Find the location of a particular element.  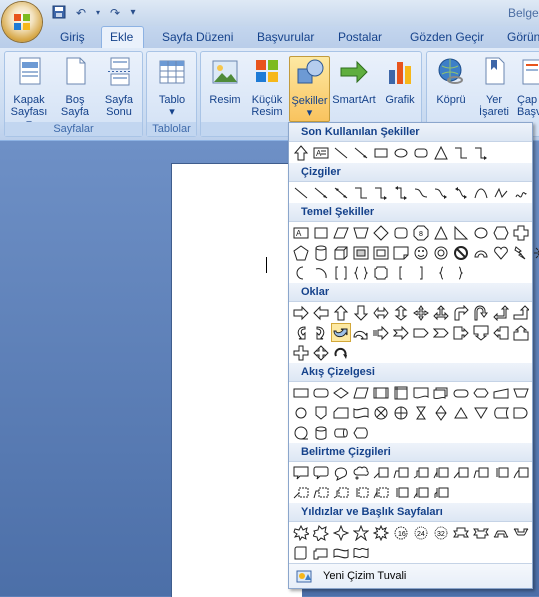

tab-ekle: Ekle is located at coordinates (122, 37).